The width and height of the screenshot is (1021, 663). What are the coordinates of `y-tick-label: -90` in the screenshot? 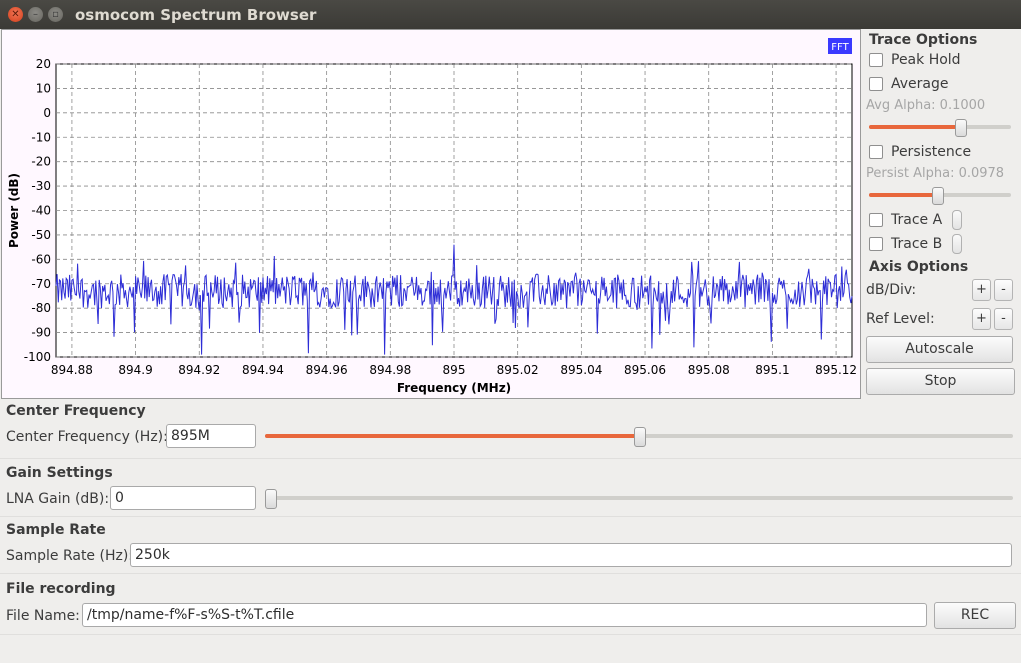 It's located at (41, 333).